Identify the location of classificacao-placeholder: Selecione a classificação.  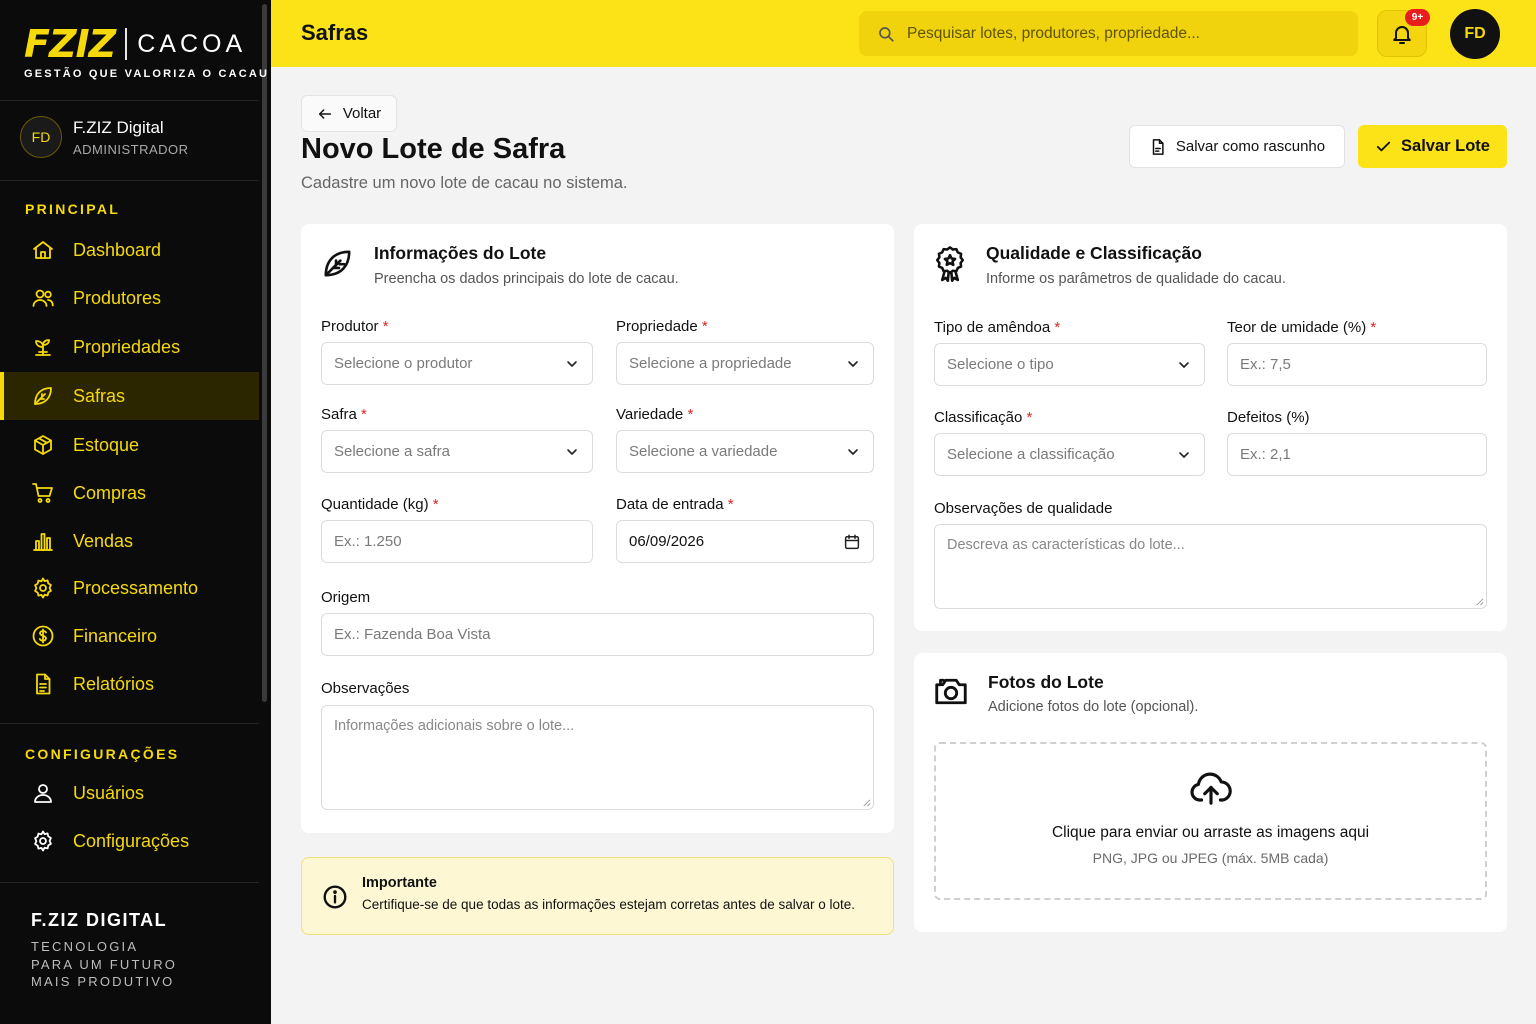
(1031, 454).